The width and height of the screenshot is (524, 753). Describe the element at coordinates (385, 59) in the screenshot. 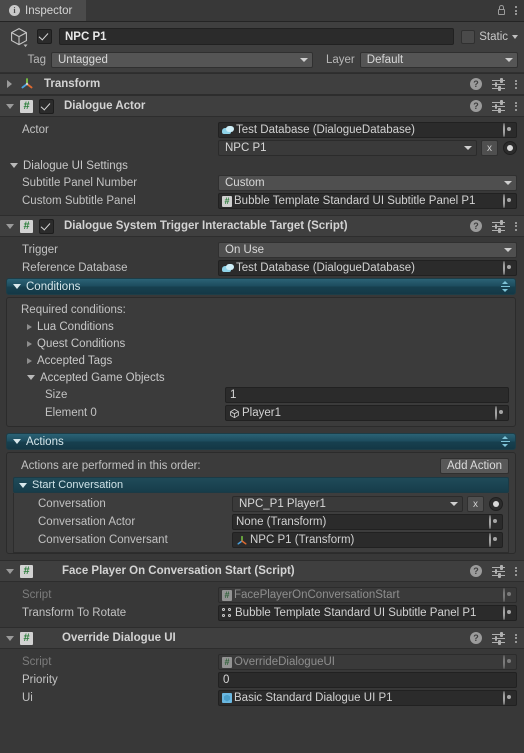

I see `layer-value: Default` at that location.